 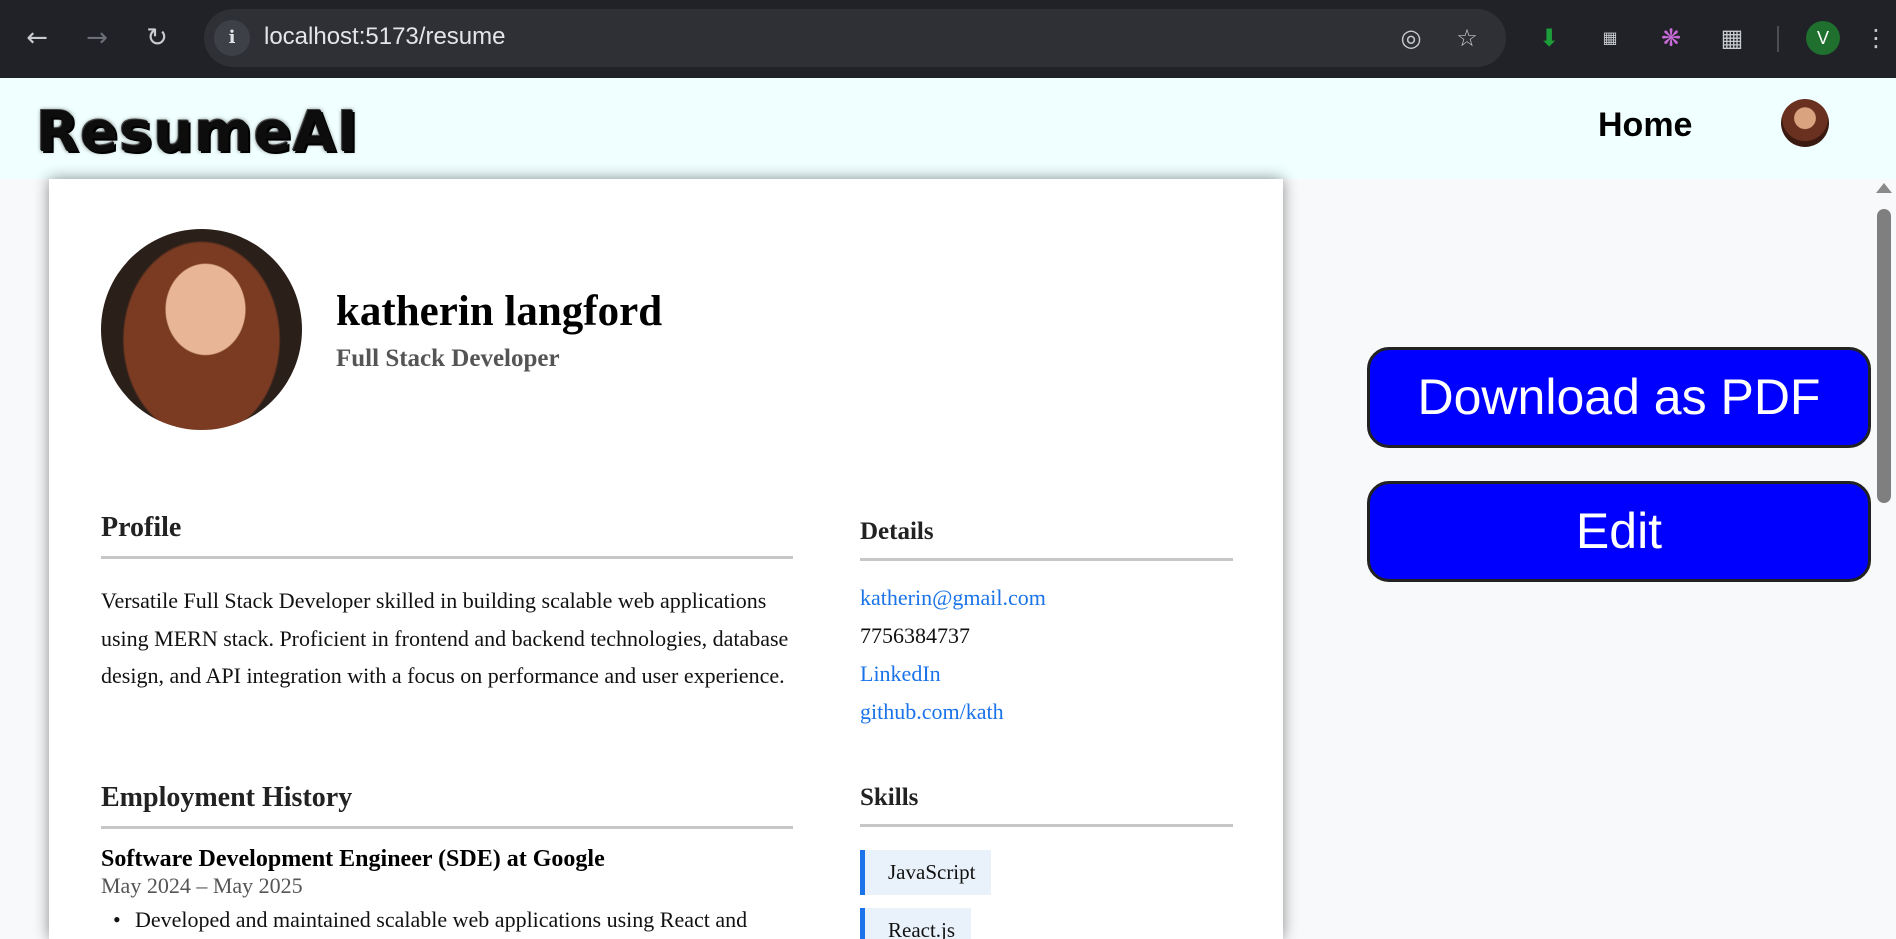 What do you see at coordinates (897, 531) in the screenshot?
I see `details-heading: Details` at bounding box center [897, 531].